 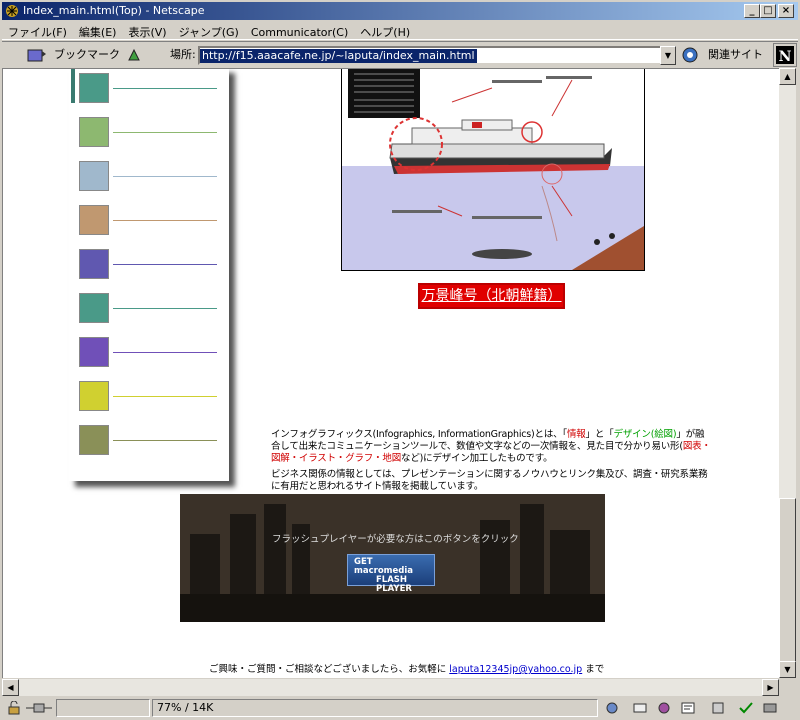 What do you see at coordinates (14, 708) in the screenshot?
I see `security-lock-icon` at bounding box center [14, 708].